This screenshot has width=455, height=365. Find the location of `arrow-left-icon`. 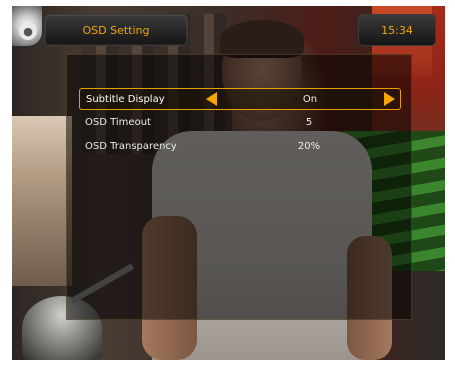

arrow-left-icon is located at coordinates (211, 99).